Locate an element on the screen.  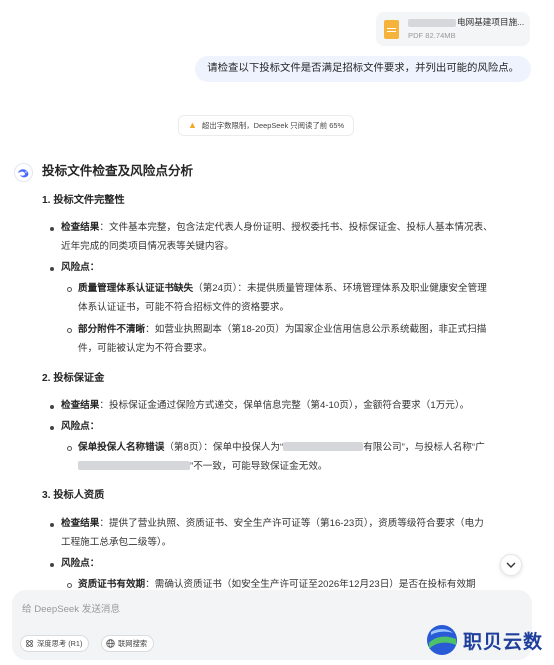
user-message-bubble: 请检查以下投标文件是否满足招标文件要求，并列出可能的风险点。 is located at coordinates (363, 69).